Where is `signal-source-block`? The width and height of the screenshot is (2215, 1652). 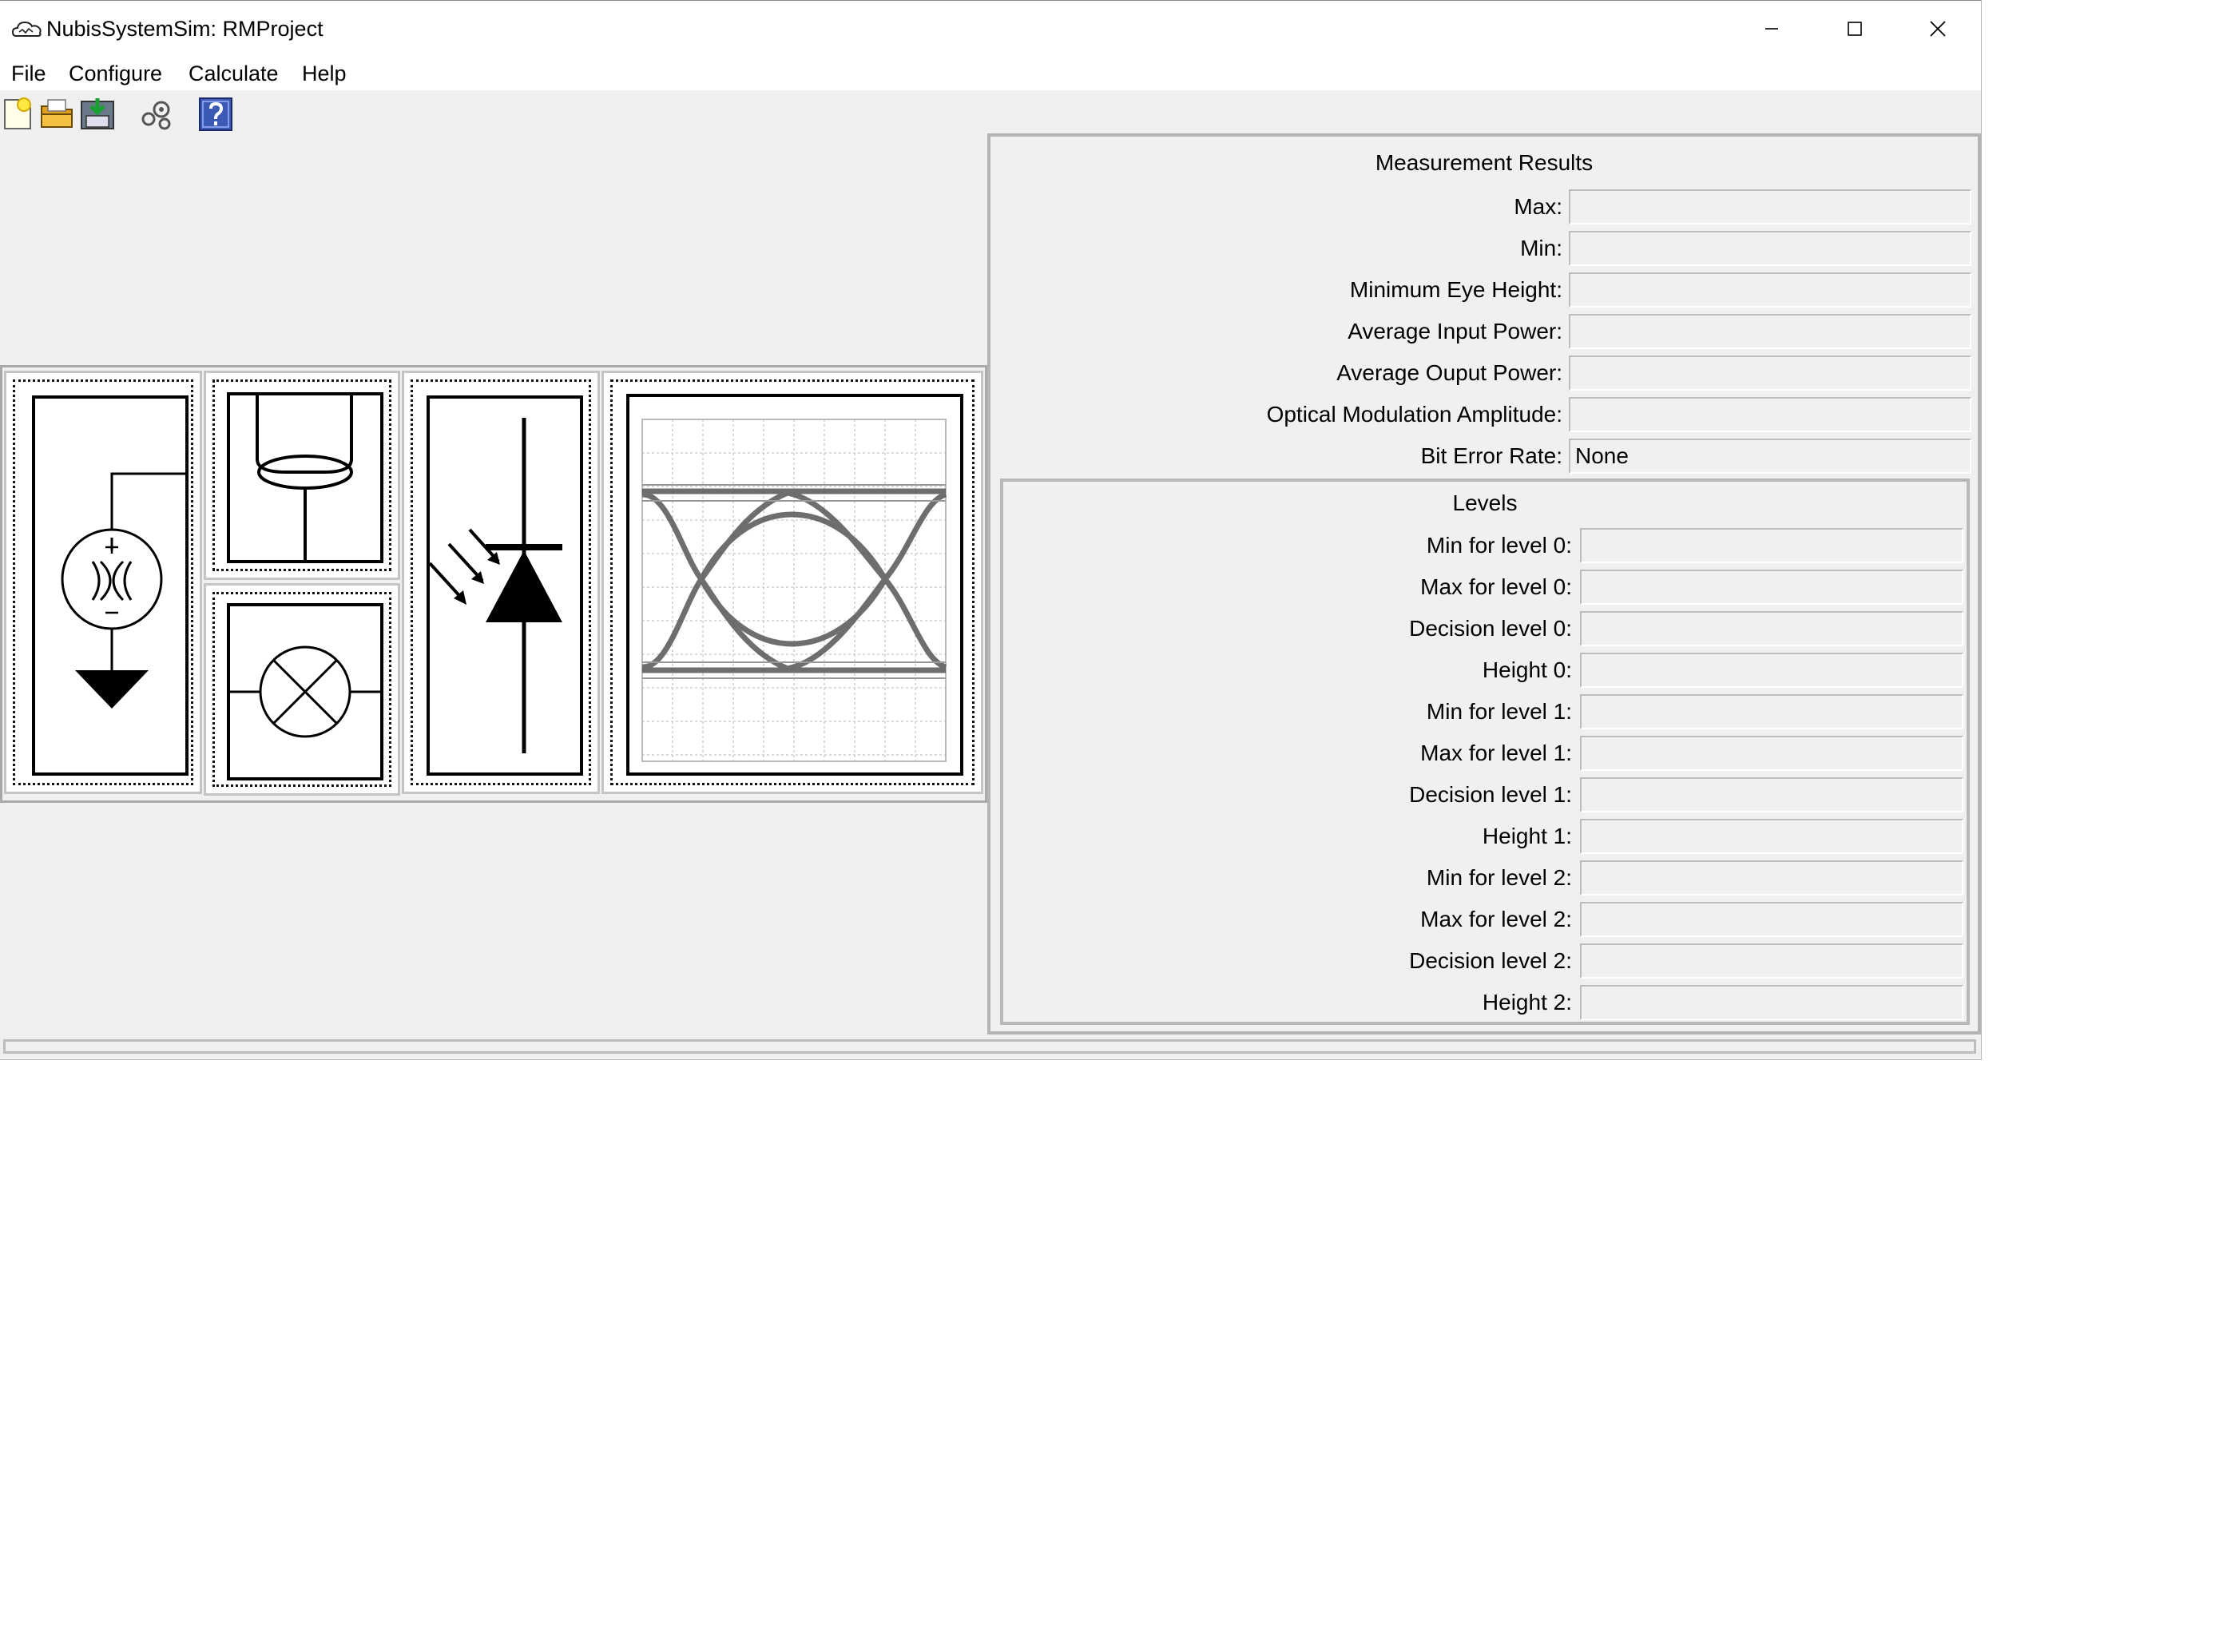 signal-source-block is located at coordinates (103, 582).